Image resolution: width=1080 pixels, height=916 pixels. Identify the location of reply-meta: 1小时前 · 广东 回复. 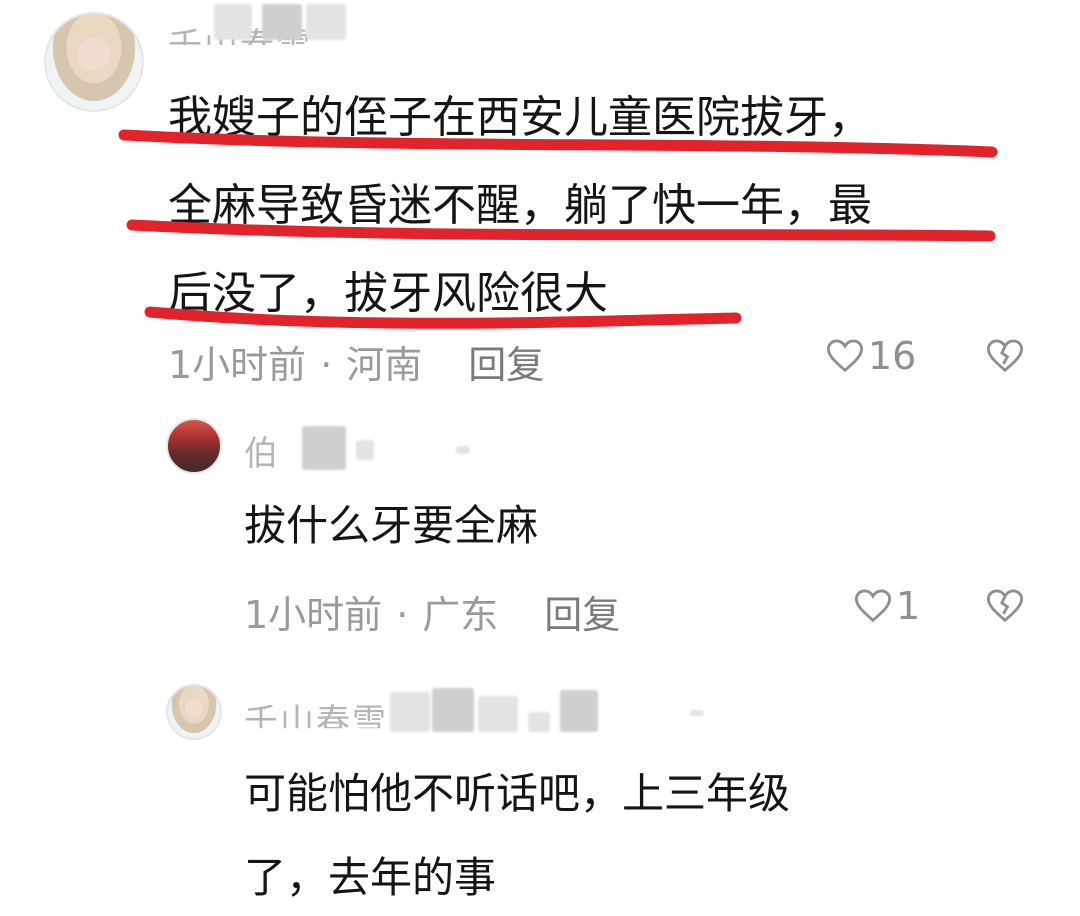
(432, 611).